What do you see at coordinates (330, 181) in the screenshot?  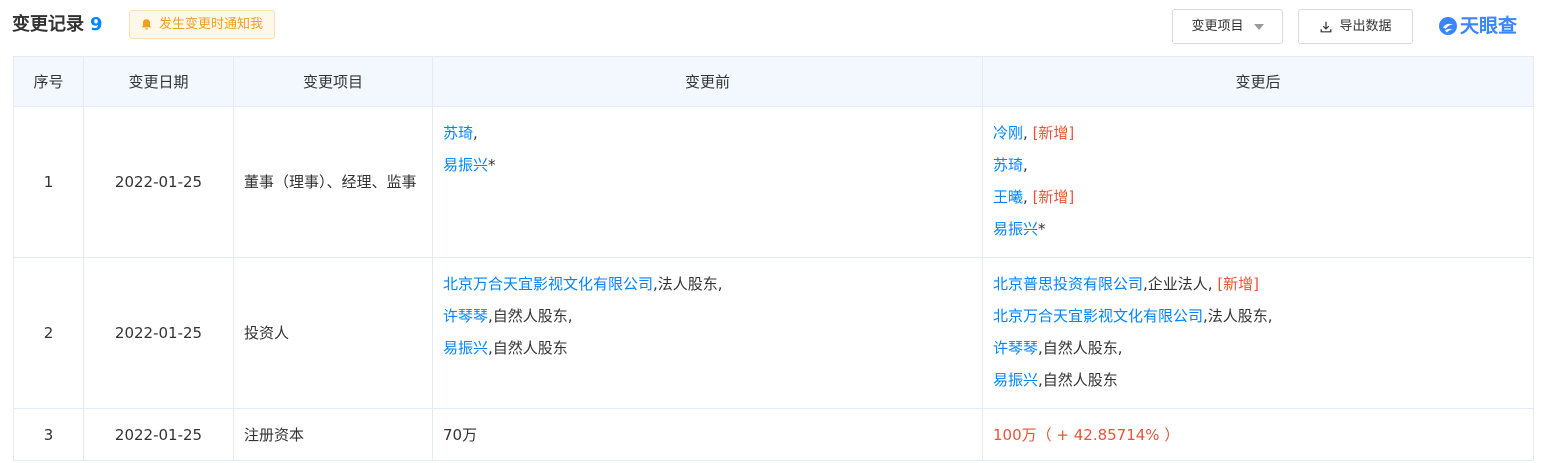 I see `row-item: 董事（理事）、经理、监事` at bounding box center [330, 181].